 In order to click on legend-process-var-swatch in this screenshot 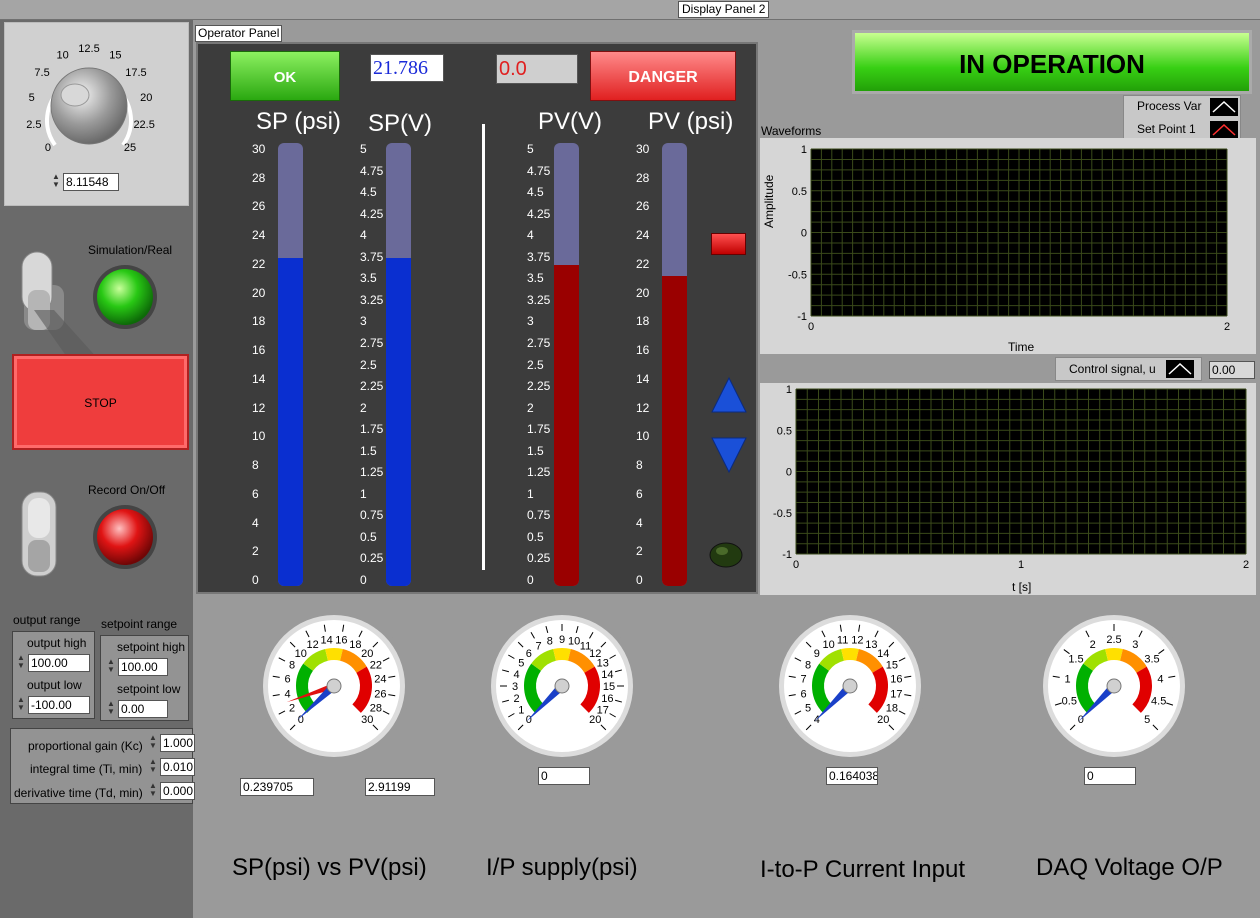, I will do `click(1224, 107)`.